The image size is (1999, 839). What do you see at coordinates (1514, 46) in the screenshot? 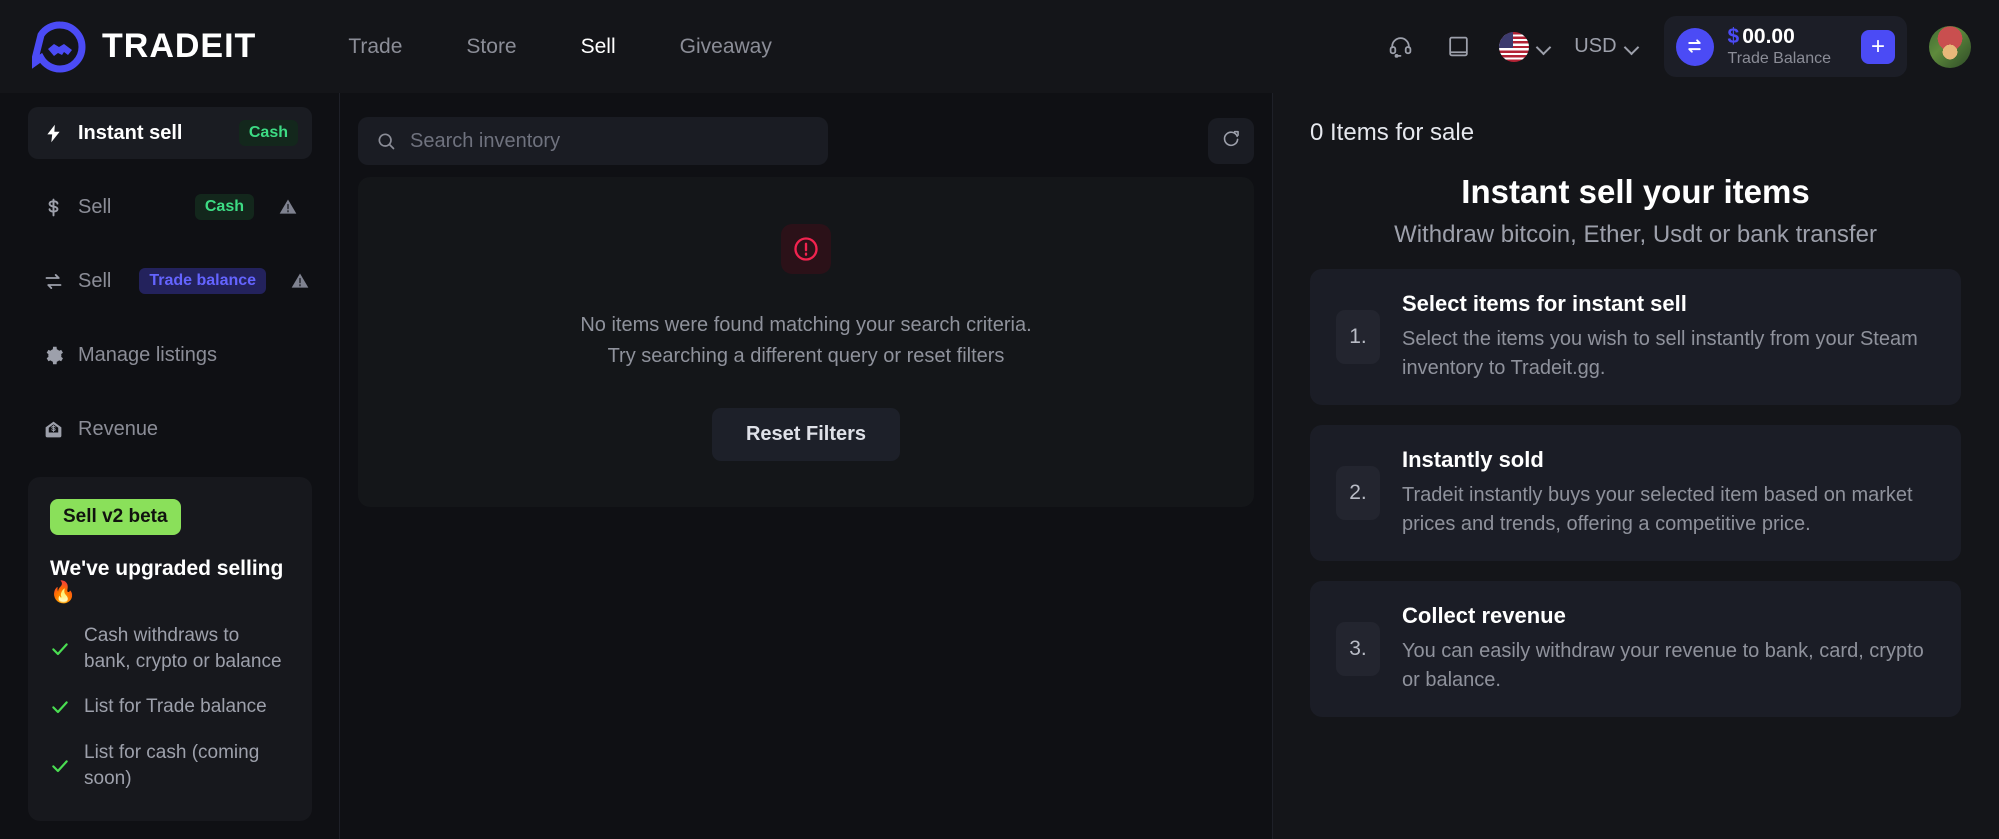
I see `us-flag-icon` at bounding box center [1514, 46].